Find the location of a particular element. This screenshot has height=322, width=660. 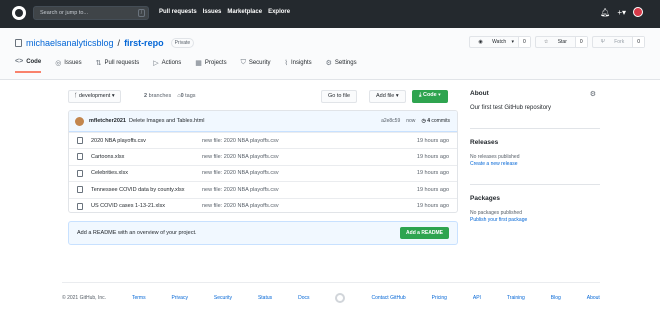

tab-label: Issues is located at coordinates (73, 62).